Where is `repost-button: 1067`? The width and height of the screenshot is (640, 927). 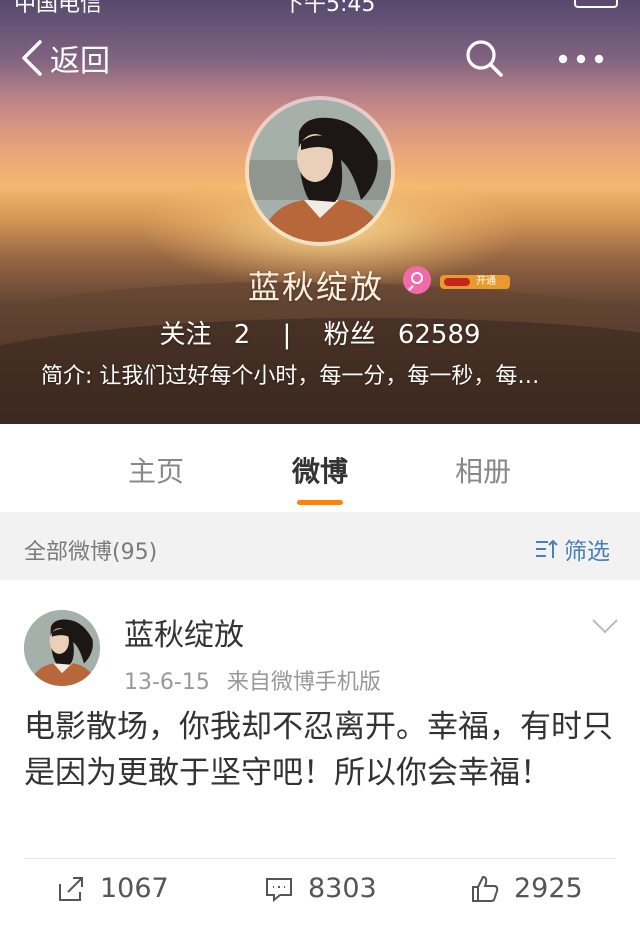
repost-button: 1067 is located at coordinates (112, 888).